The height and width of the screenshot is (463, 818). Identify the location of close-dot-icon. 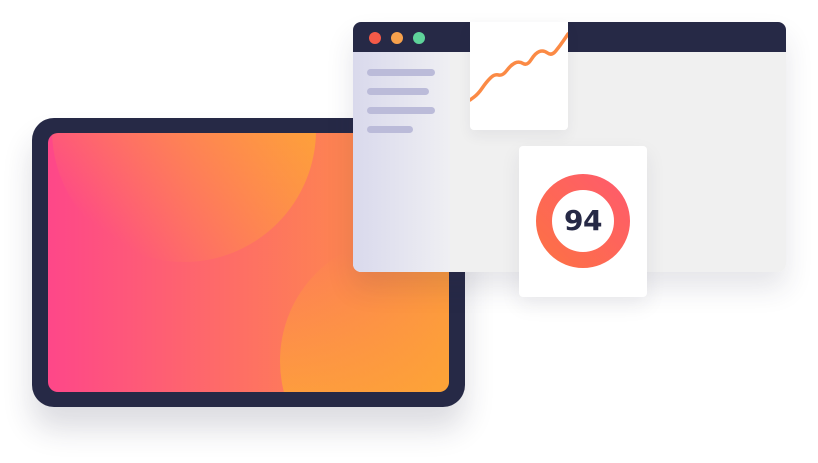
(375, 38).